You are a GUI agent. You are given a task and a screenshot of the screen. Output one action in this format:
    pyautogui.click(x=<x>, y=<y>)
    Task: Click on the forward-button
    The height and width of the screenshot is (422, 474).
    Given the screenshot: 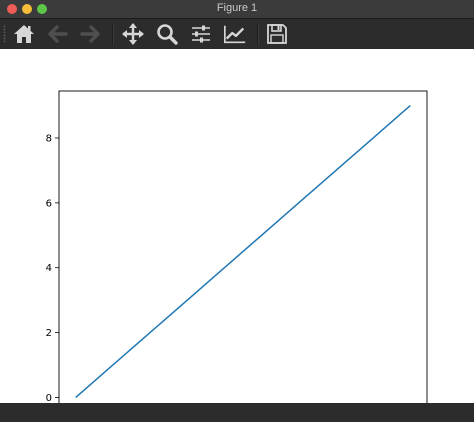 What is the action you would take?
    pyautogui.click(x=90, y=34)
    